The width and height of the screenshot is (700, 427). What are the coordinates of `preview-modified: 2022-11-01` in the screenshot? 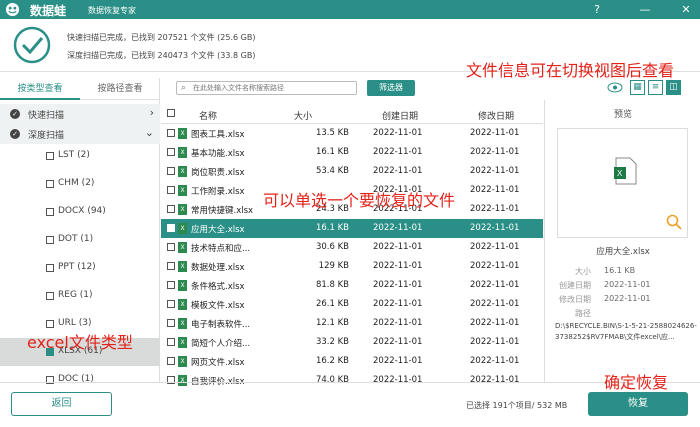 It's located at (627, 298).